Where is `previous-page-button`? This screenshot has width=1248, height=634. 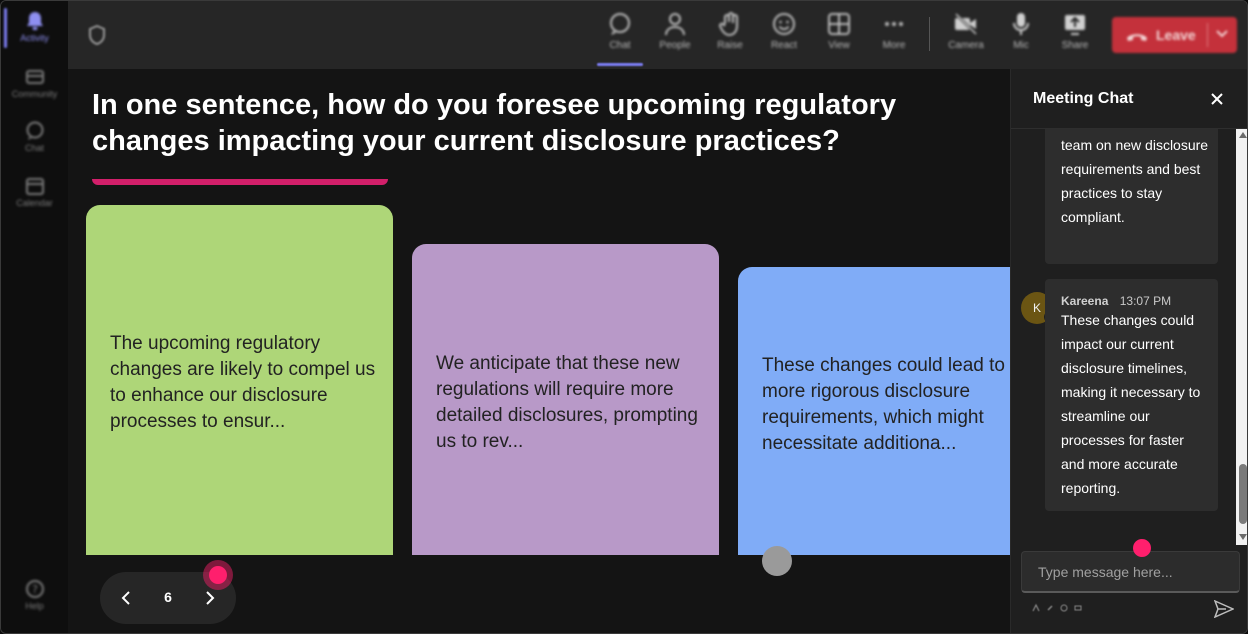
previous-page-button is located at coordinates (126, 598).